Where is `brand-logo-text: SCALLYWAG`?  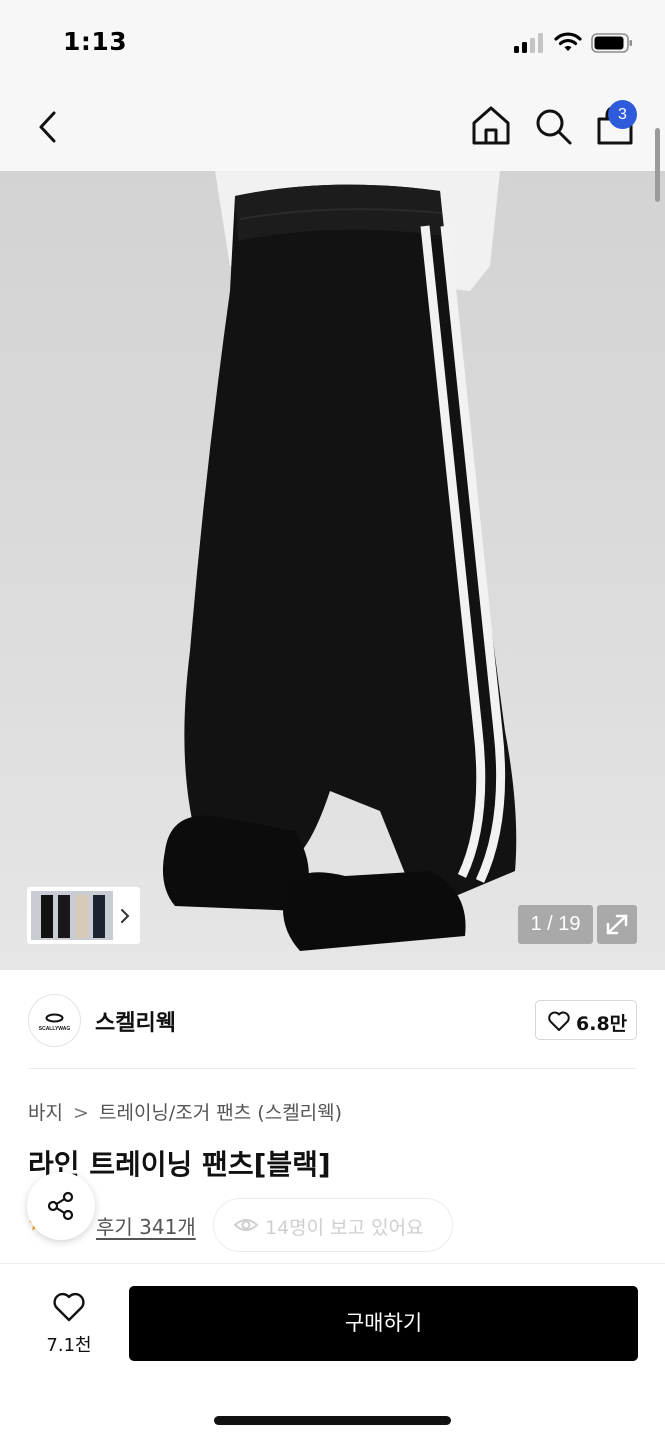 brand-logo-text: SCALLYWAG is located at coordinates (54, 1029).